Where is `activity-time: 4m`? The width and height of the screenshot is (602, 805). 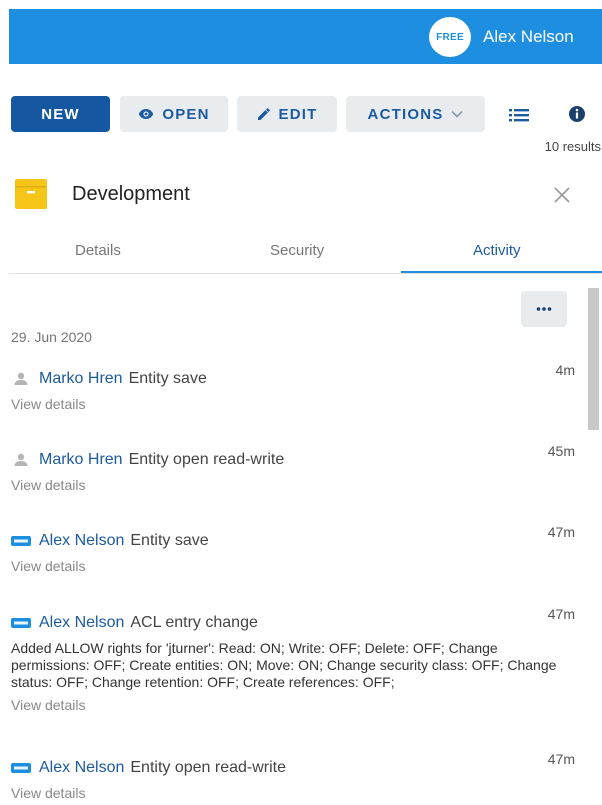
activity-time: 4m is located at coordinates (565, 370).